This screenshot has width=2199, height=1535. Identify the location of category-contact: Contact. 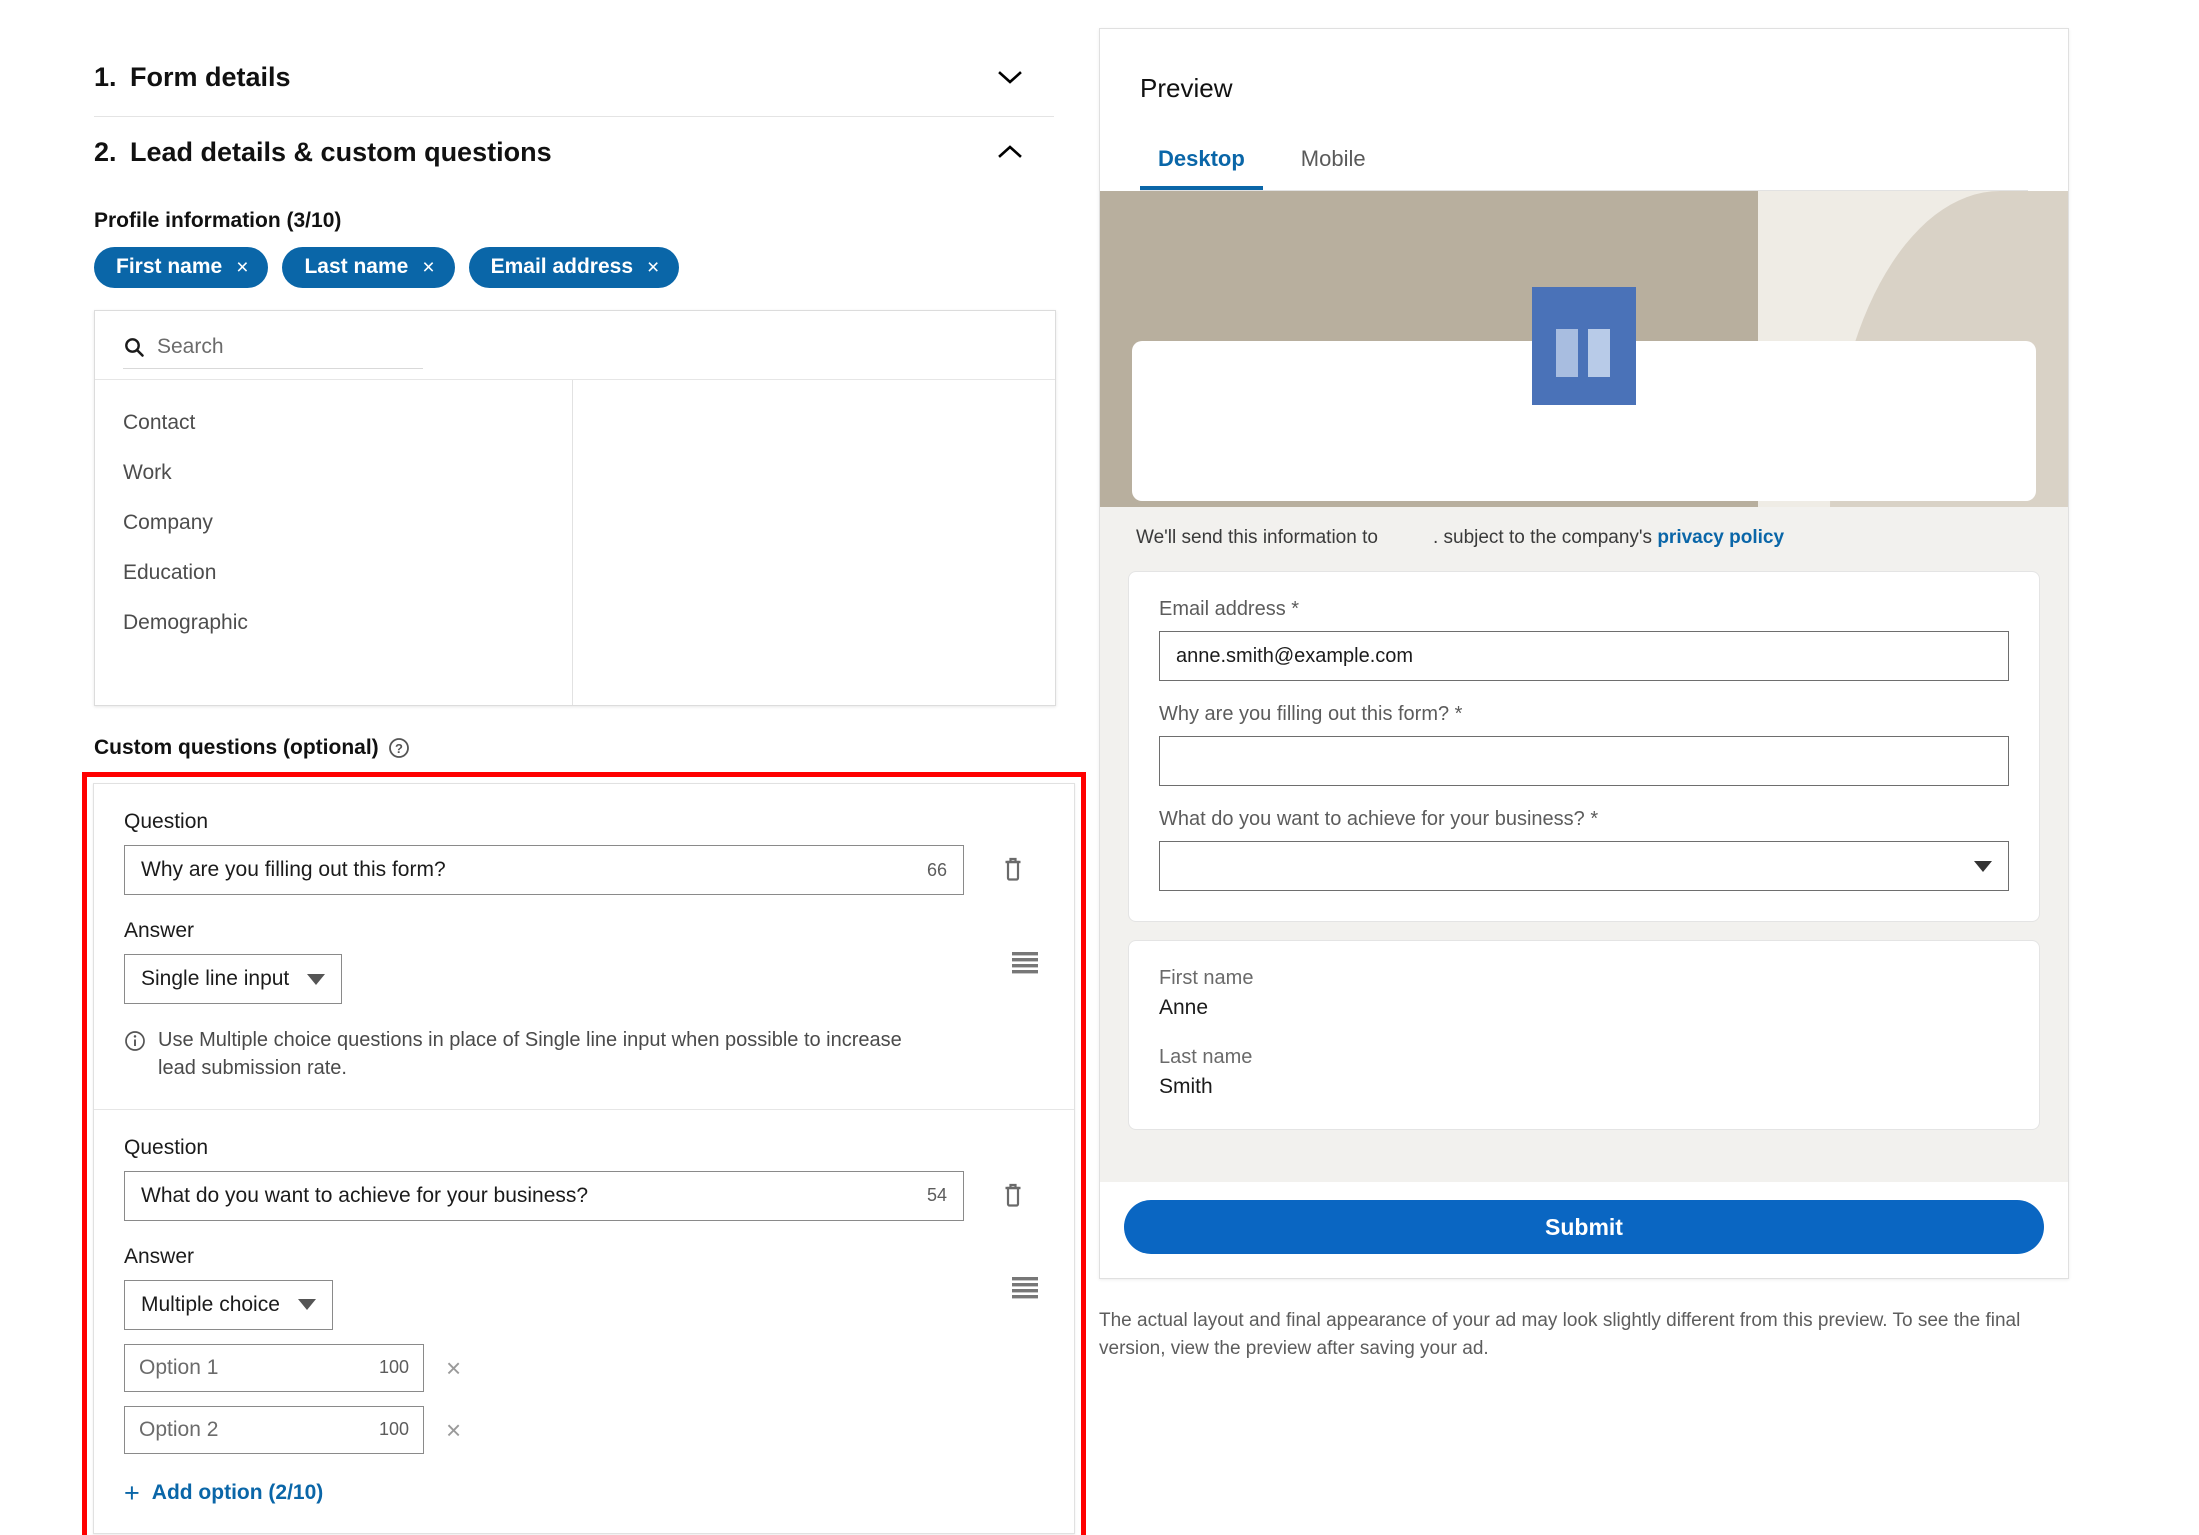
(333, 423).